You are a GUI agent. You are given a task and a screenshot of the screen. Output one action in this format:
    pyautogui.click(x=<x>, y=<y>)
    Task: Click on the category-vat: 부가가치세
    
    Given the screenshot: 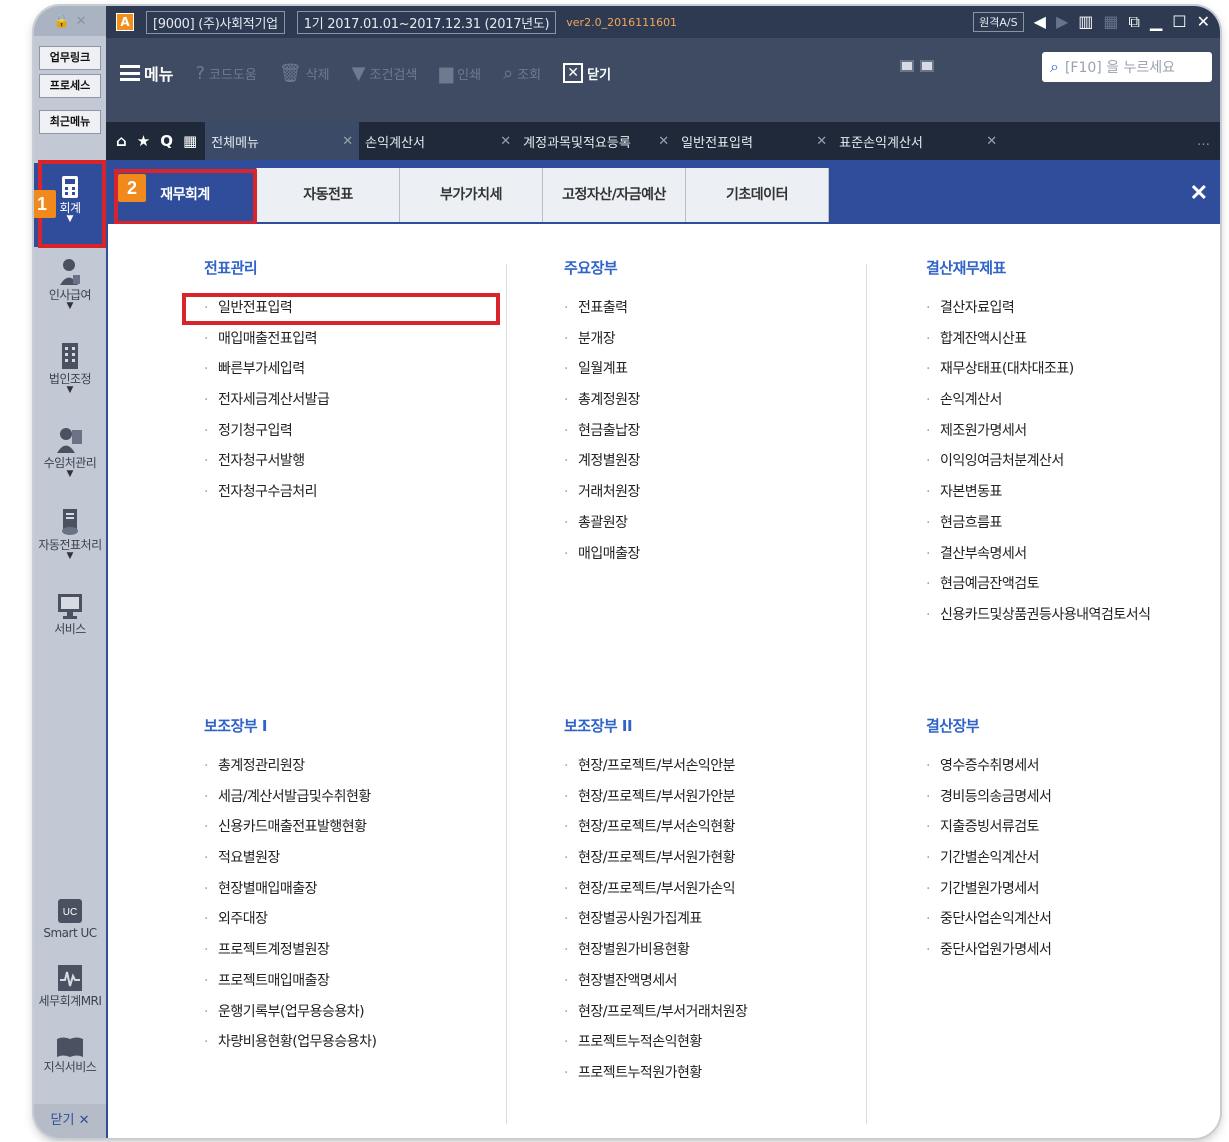 What is the action you would take?
    pyautogui.click(x=471, y=195)
    